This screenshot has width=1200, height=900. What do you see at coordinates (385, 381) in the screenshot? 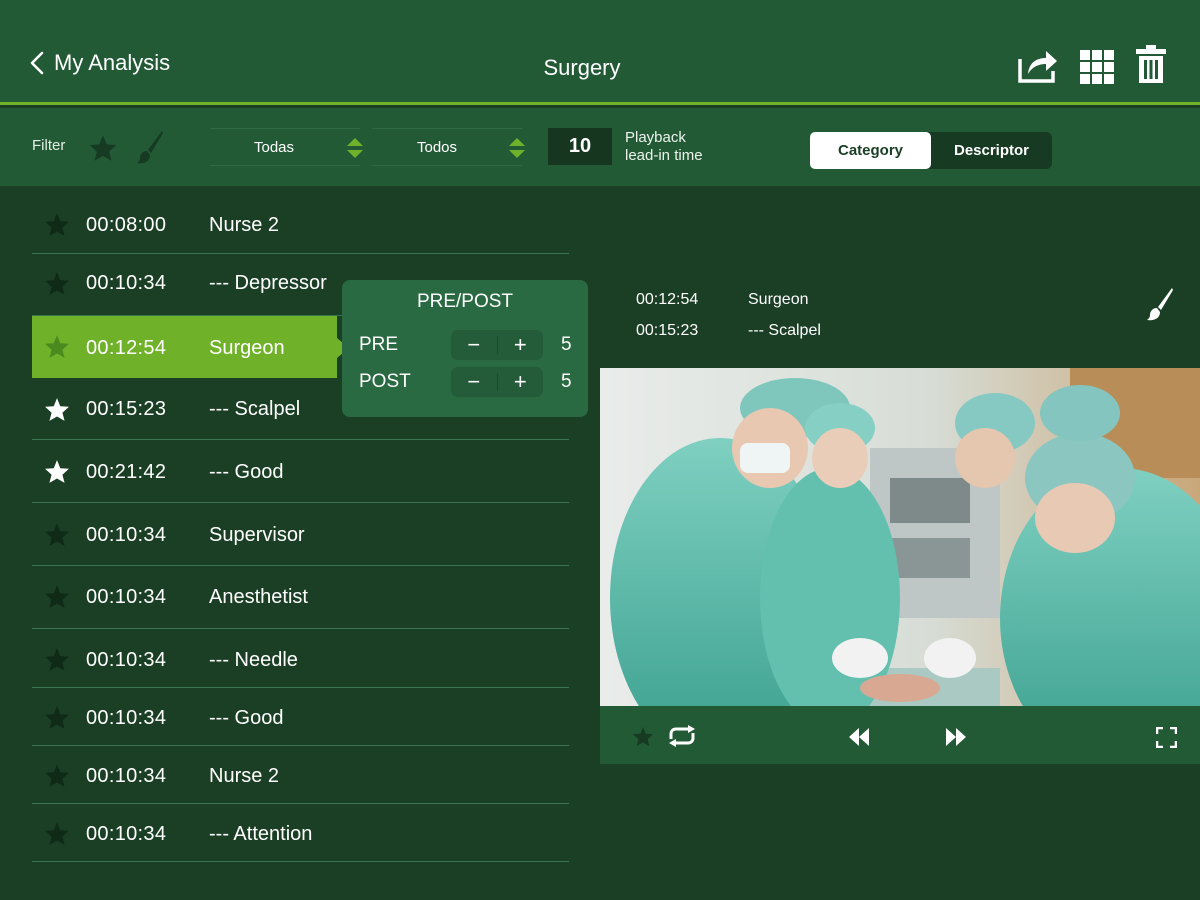
I see `post-label: POST` at bounding box center [385, 381].